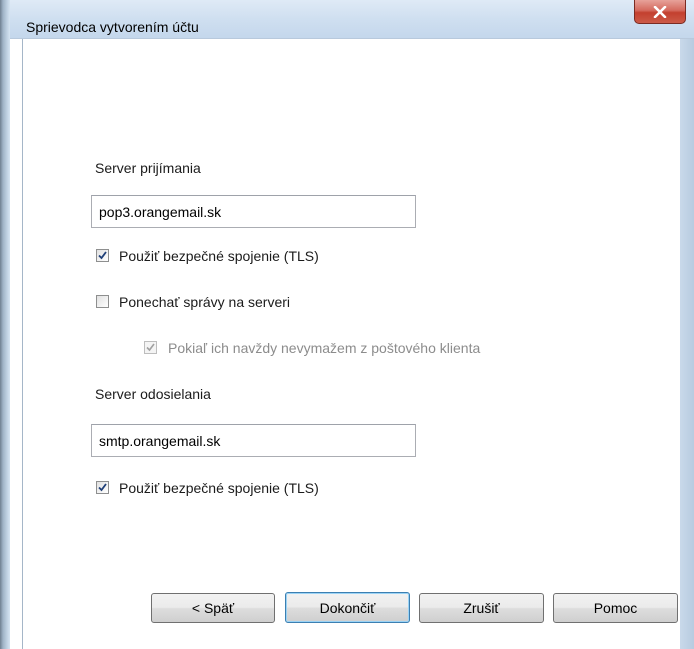 The image size is (694, 649). Describe the element at coordinates (253, 440) in the screenshot. I see `outgoing-server-input` at that location.